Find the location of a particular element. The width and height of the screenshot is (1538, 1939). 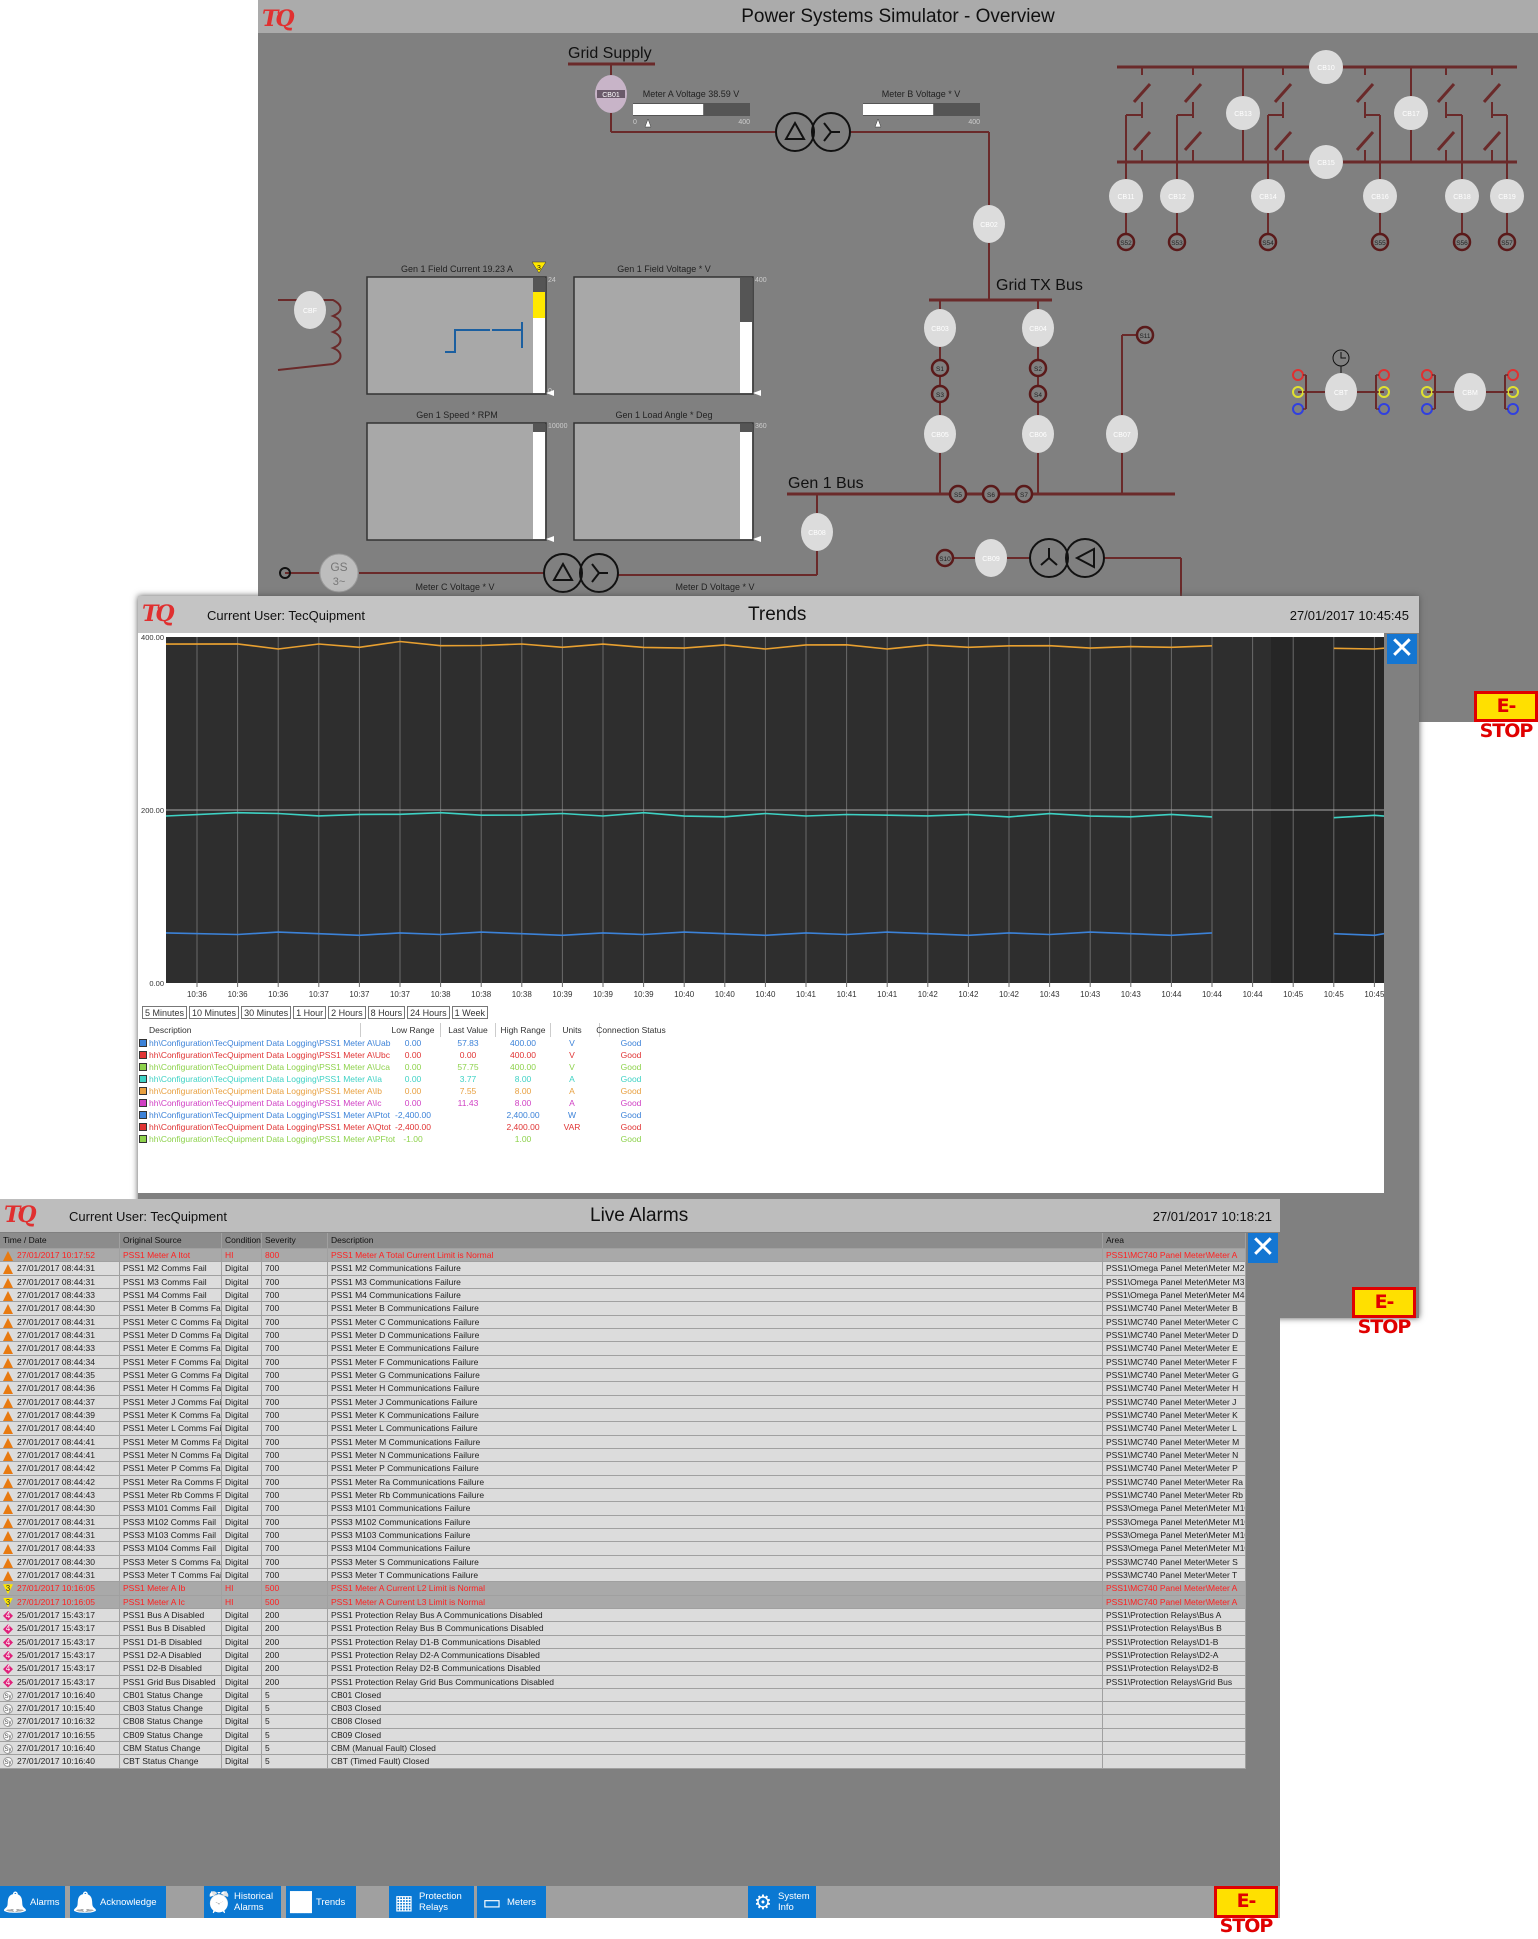

system-info-button: ⚙ System Info is located at coordinates (782, 1902).